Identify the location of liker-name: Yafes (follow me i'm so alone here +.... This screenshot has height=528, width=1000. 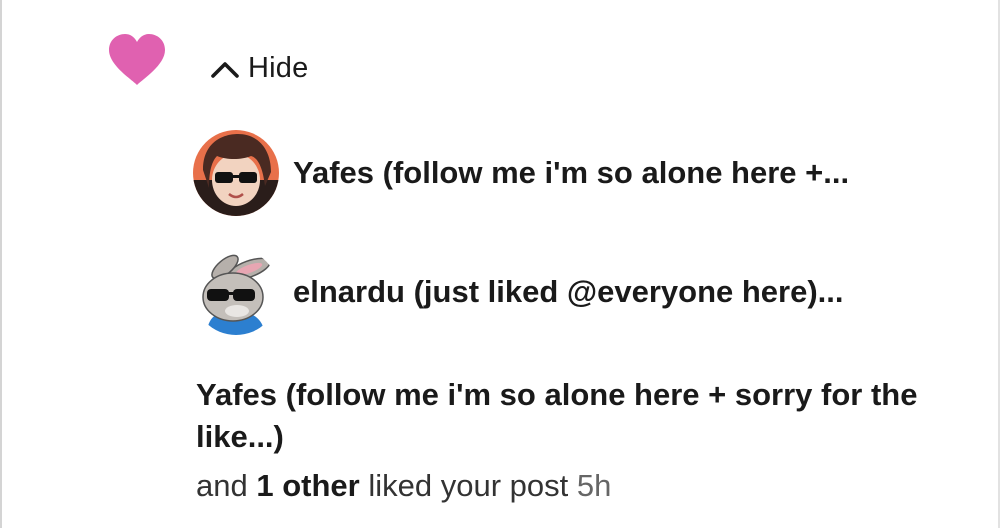
(571, 172).